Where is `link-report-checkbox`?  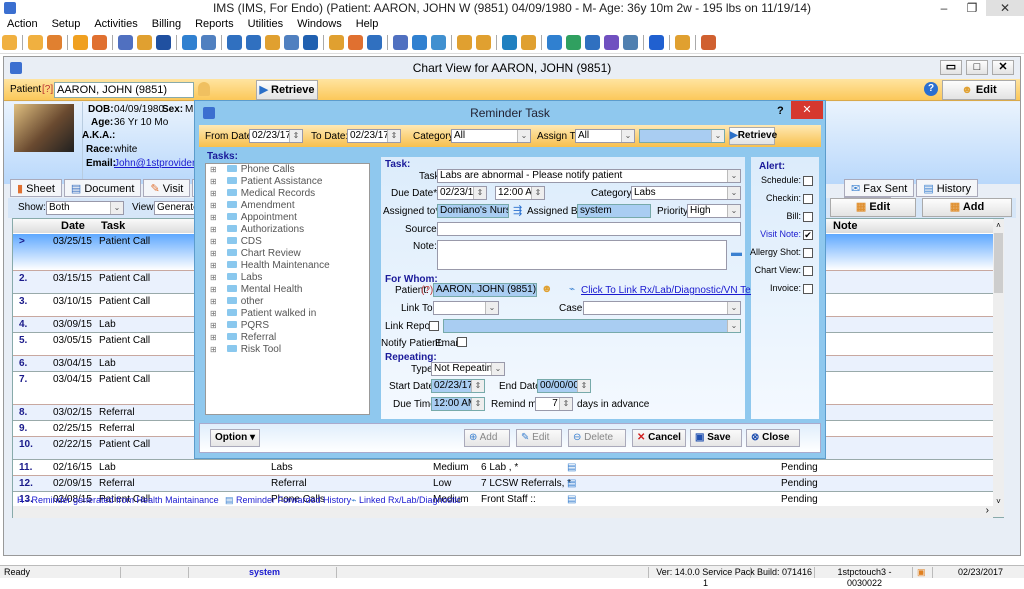 link-report-checkbox is located at coordinates (434, 326).